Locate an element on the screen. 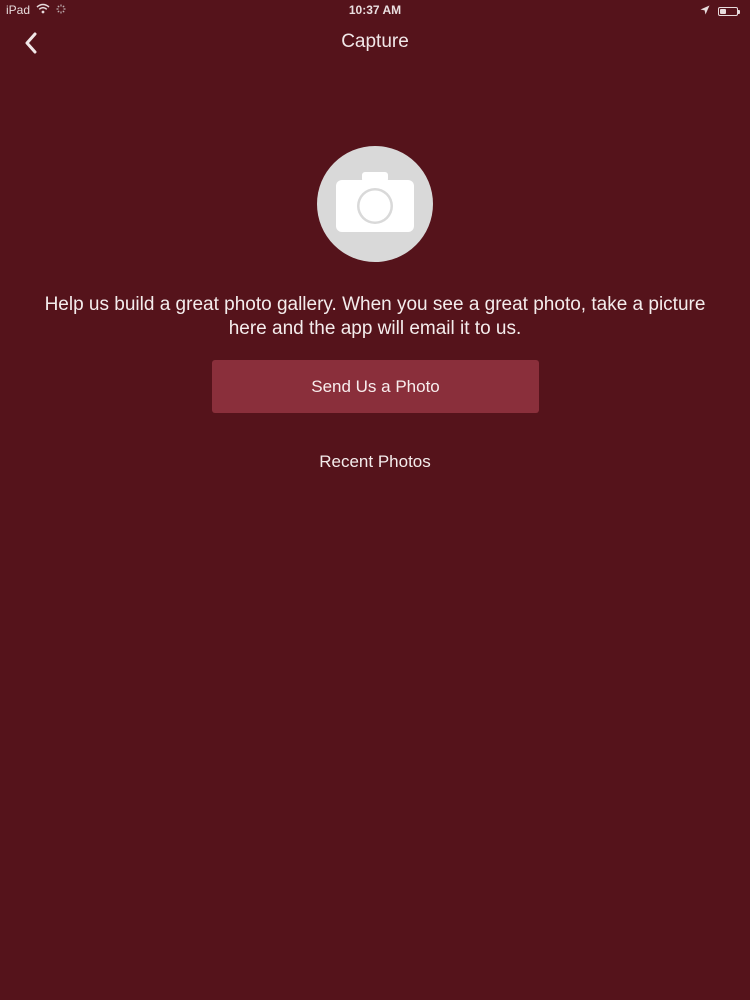 Image resolution: width=750 pixels, height=1000 pixels. battery-level is located at coordinates (723, 11).